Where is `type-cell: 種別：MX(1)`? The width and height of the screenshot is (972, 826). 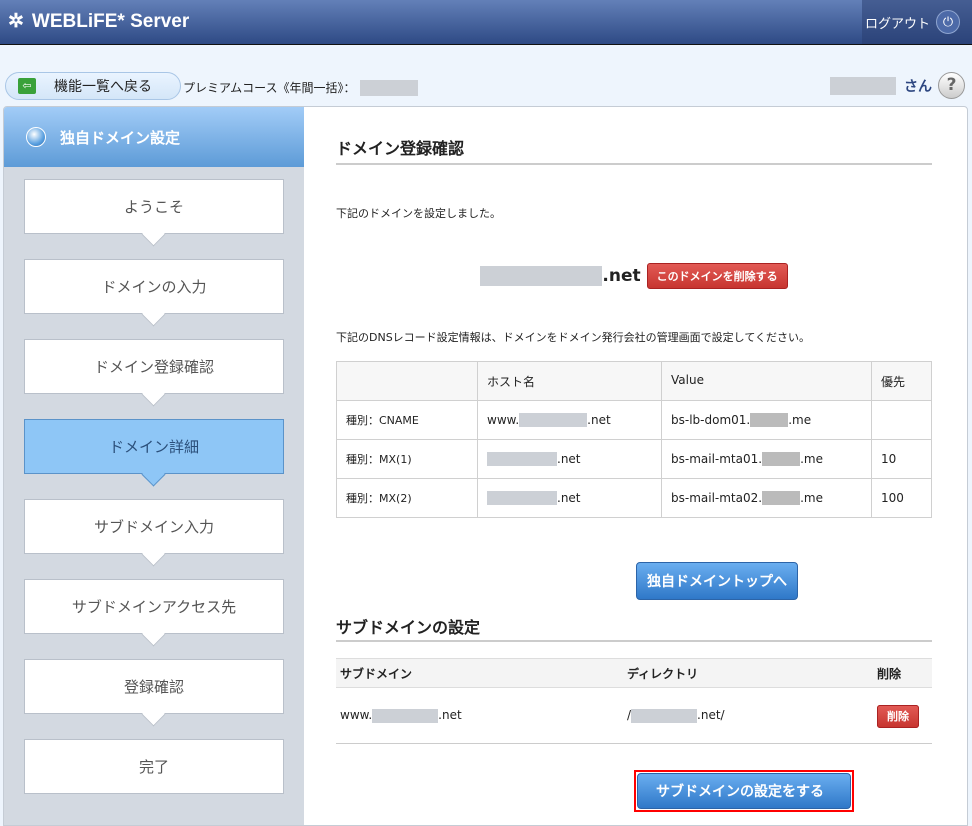
type-cell: 種別：MX(1) is located at coordinates (407, 459).